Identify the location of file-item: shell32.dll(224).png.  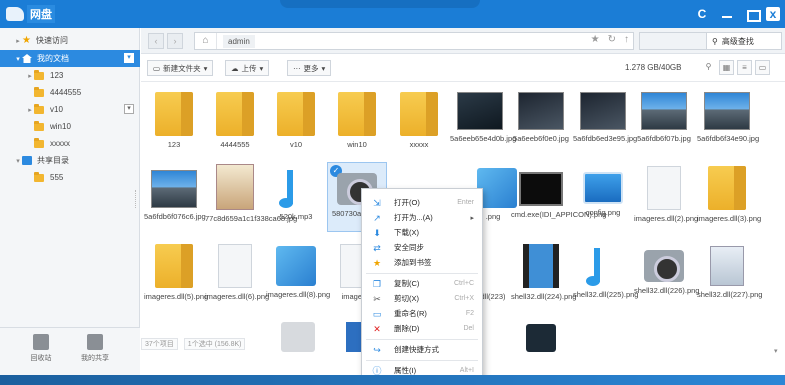
(543, 271).